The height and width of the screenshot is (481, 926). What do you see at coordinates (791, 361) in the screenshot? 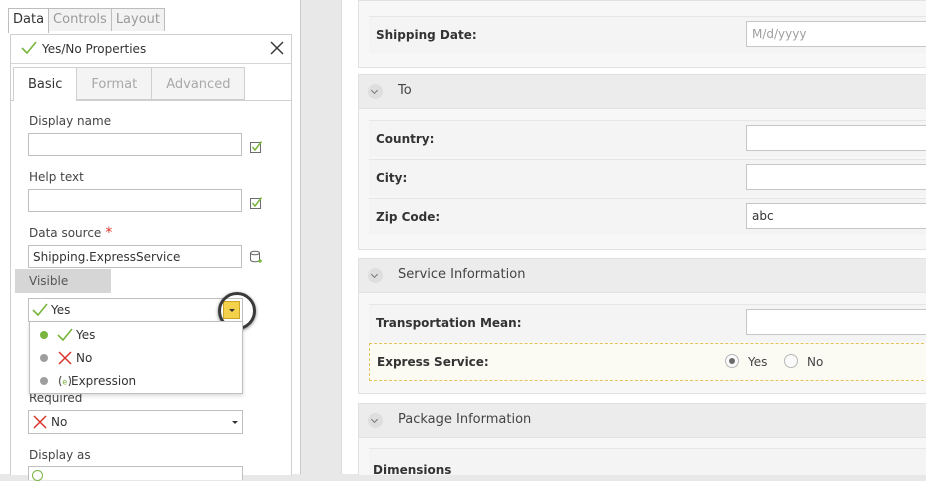
I see `express-no-radio` at bounding box center [791, 361].